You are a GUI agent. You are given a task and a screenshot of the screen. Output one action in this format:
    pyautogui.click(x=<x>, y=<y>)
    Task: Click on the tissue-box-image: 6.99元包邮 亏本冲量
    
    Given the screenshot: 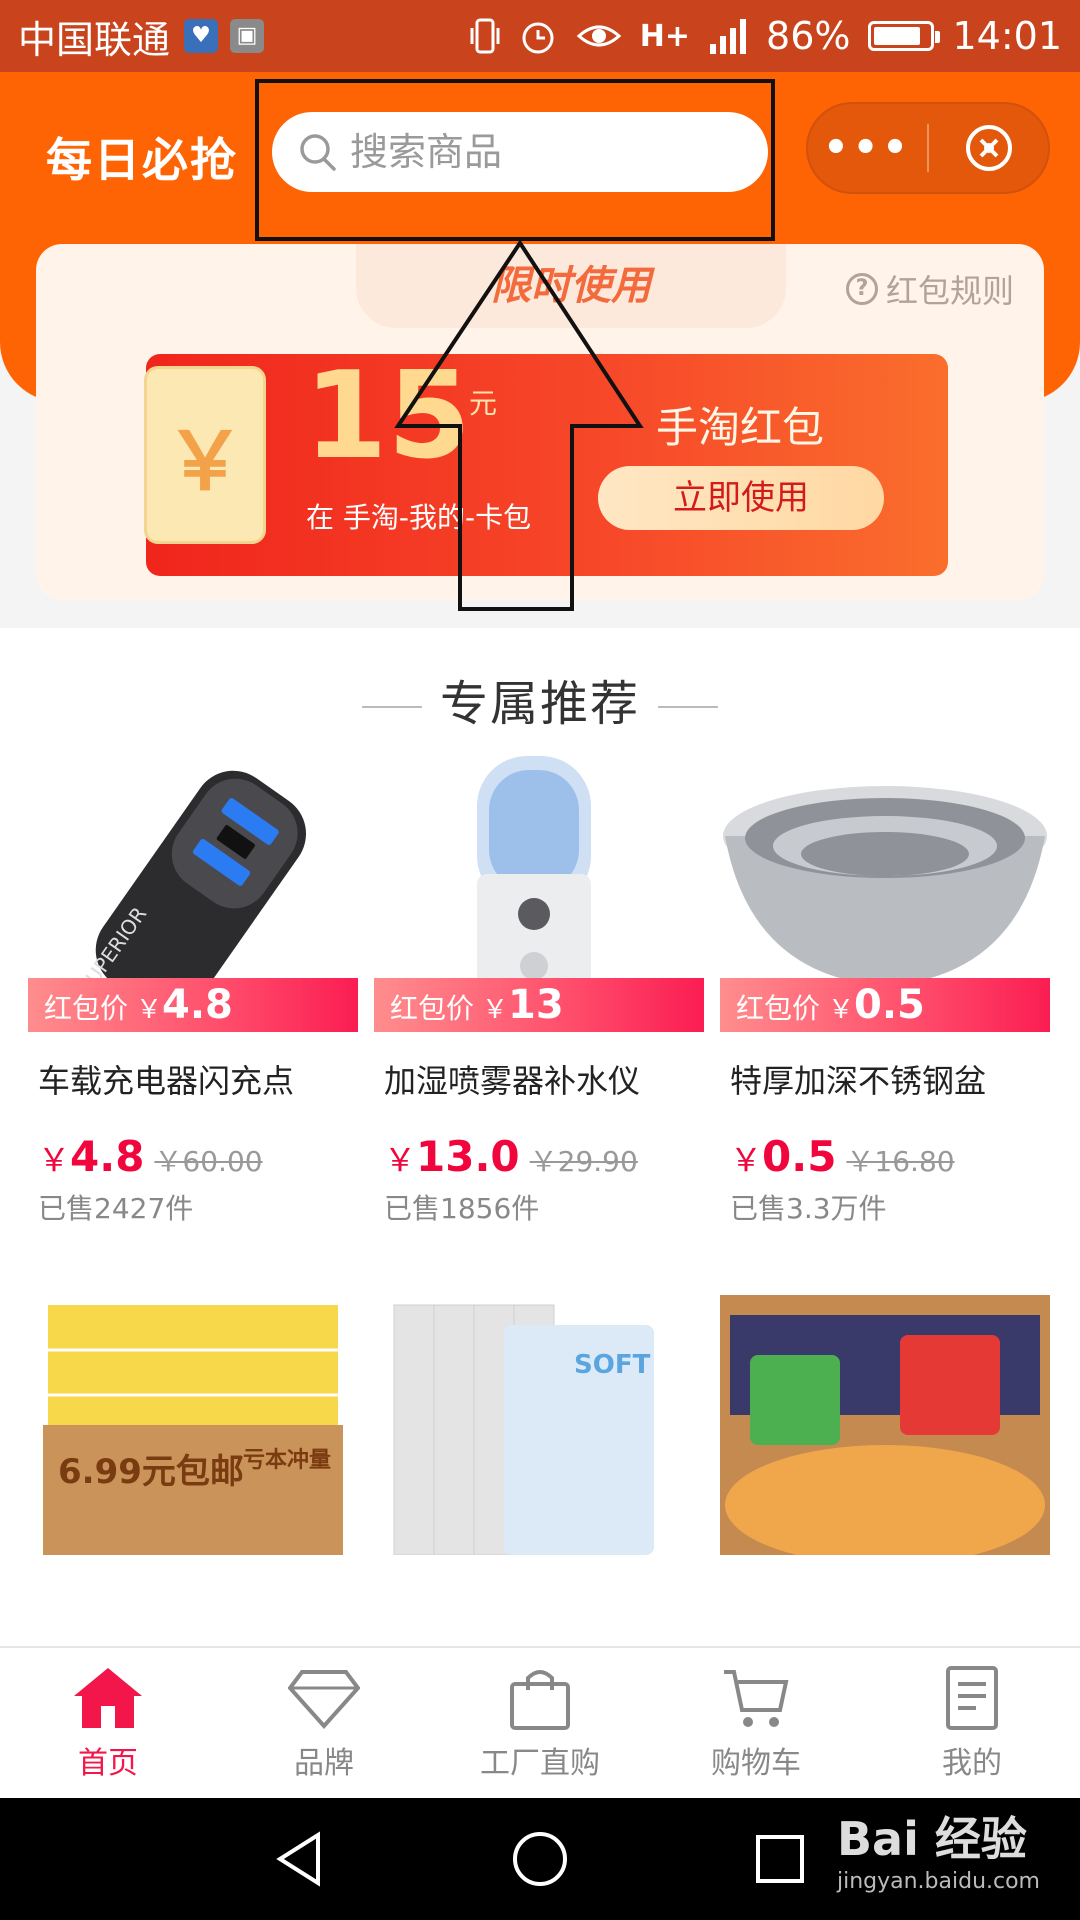 What is the action you would take?
    pyautogui.click(x=193, y=1425)
    